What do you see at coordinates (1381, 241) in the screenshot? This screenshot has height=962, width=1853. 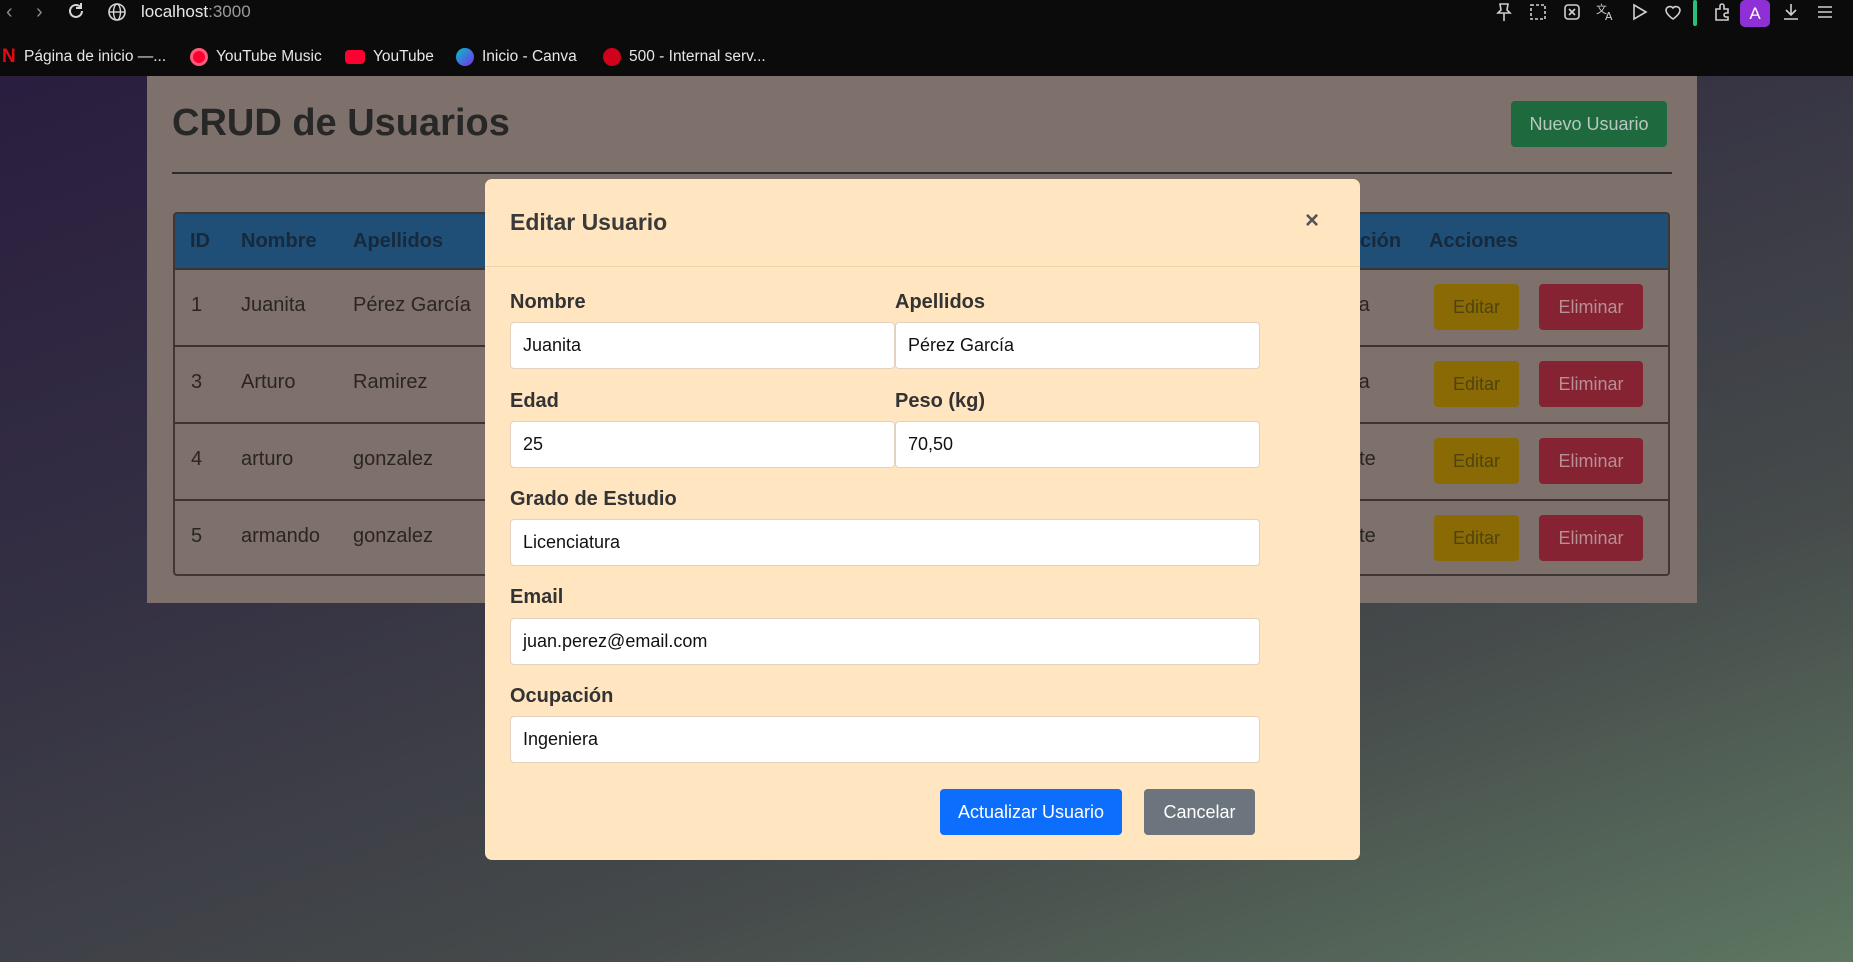 I see `header-ocupacion: ción` at bounding box center [1381, 241].